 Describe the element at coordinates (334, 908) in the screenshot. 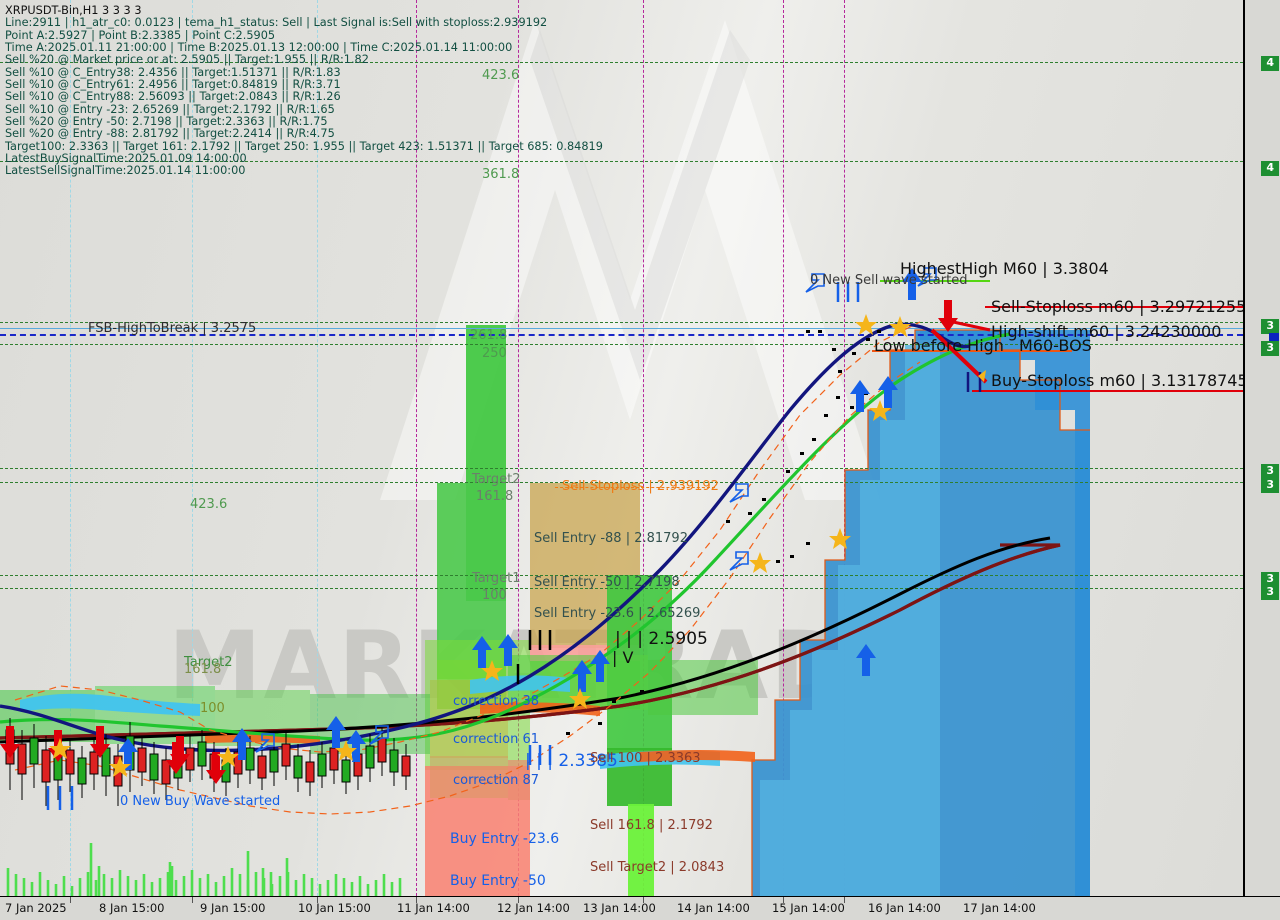

I see `time-axis-label: 10 Jan 15:00` at that location.